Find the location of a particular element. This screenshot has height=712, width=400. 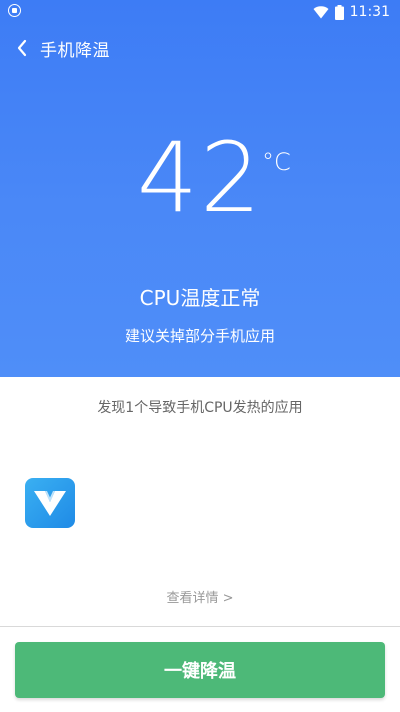

app-v-icon is located at coordinates (50, 503).